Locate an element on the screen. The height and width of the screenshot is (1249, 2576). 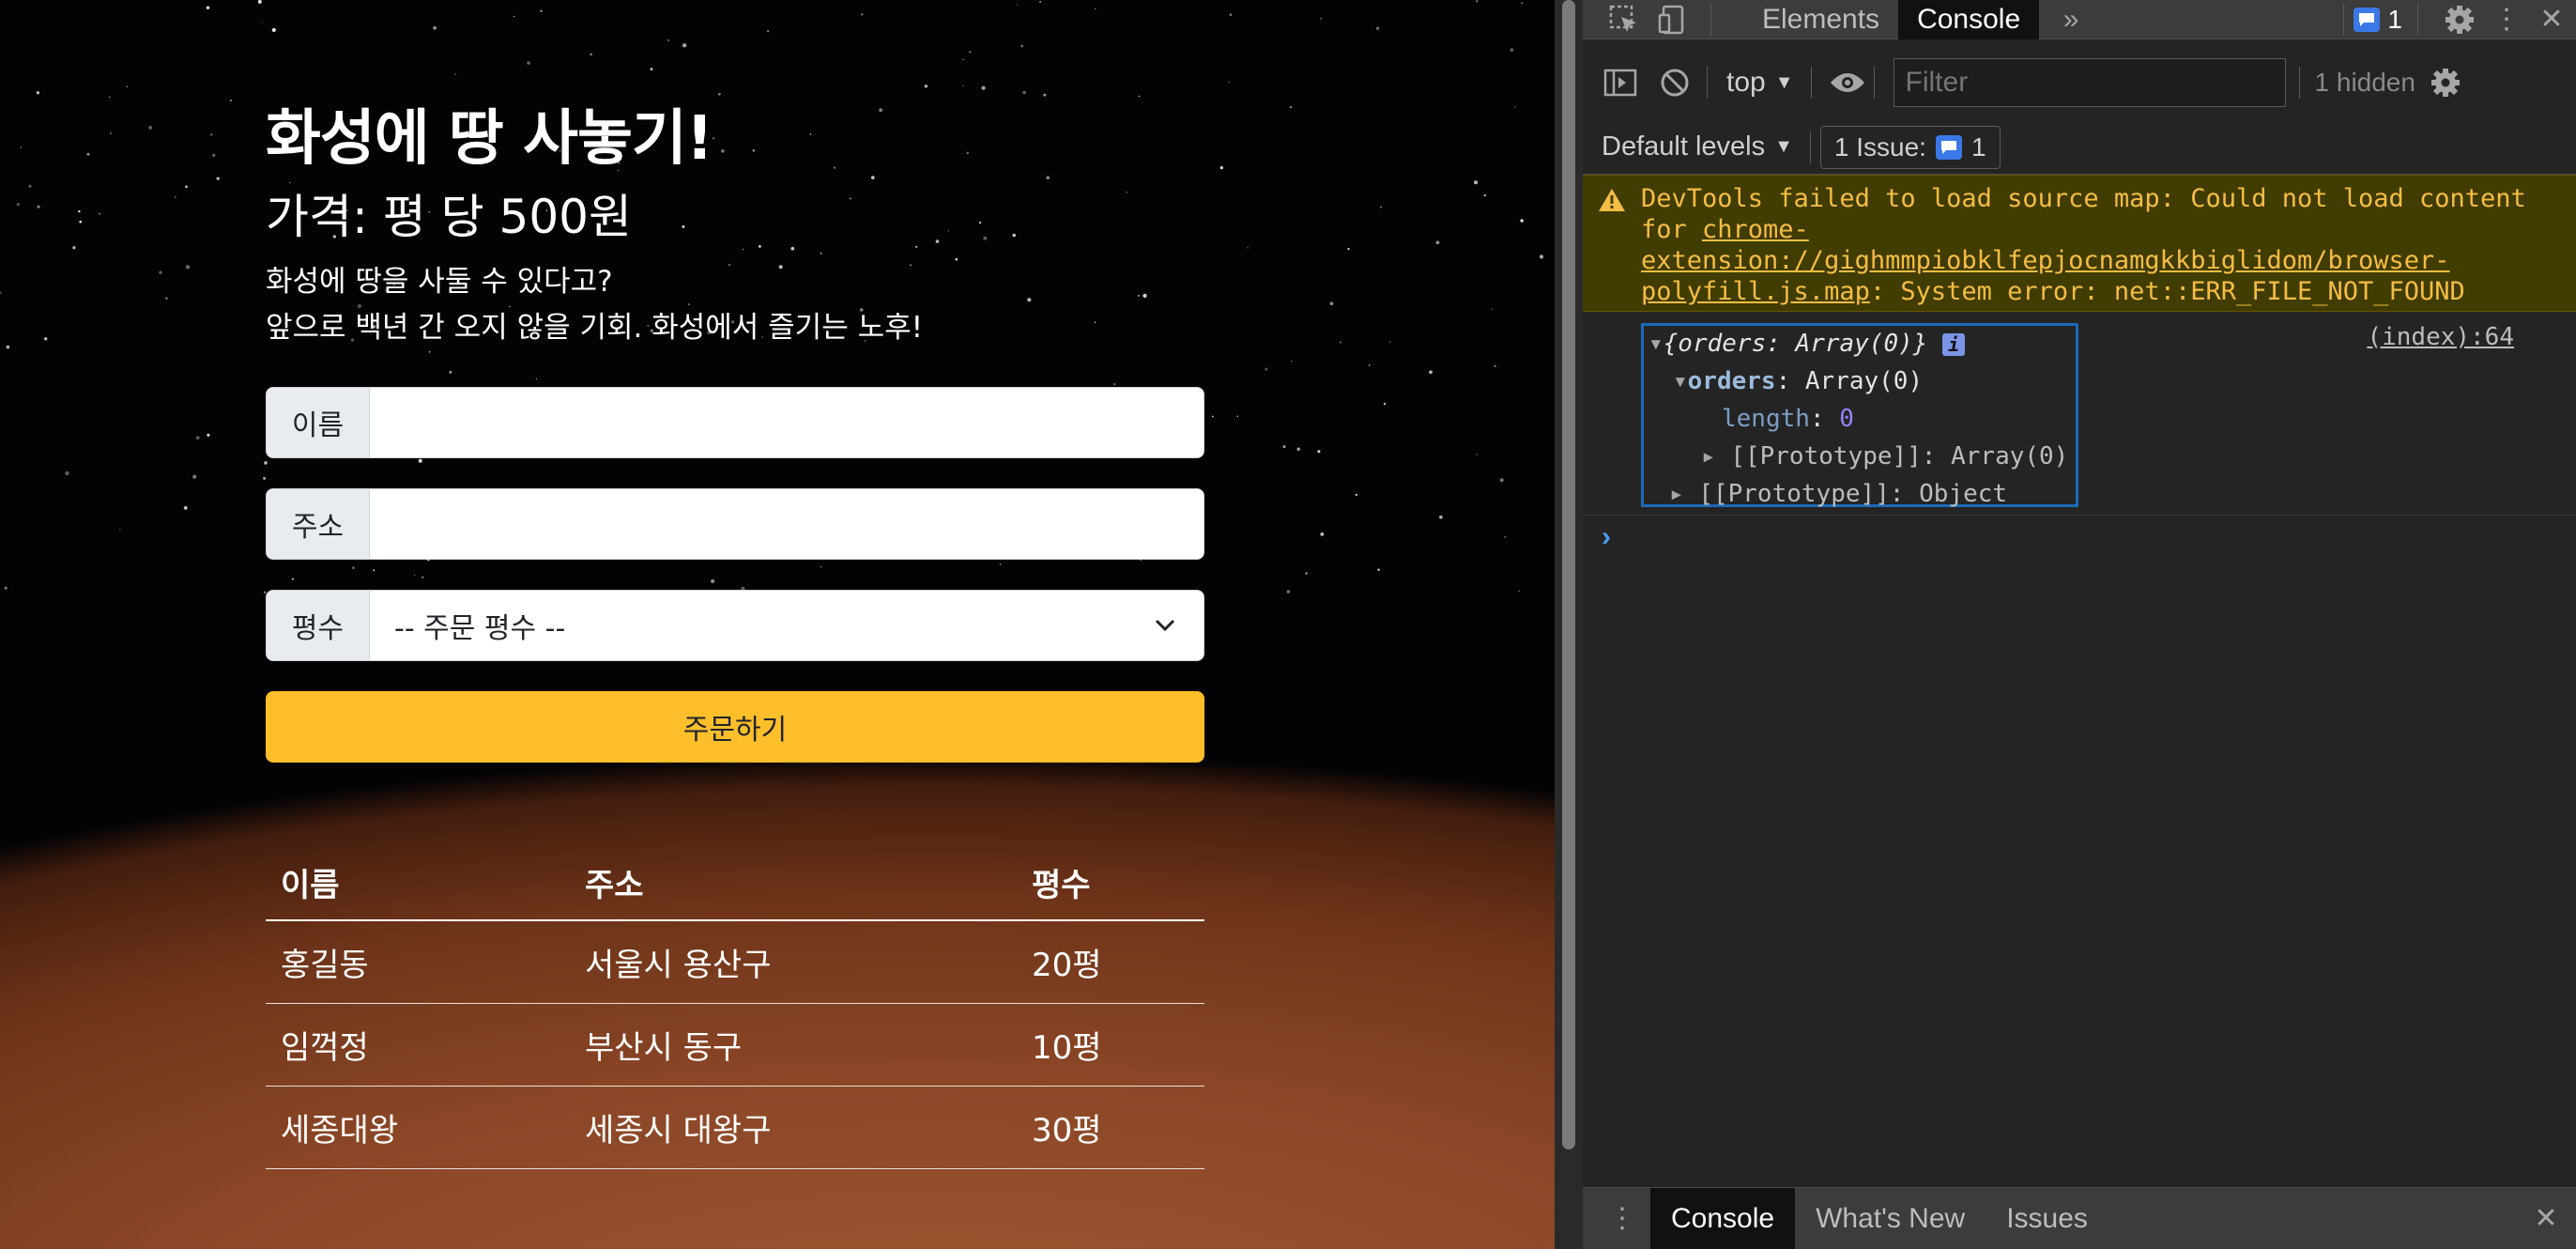
prototype-object-row: ▸ [[Prototype]]: Object is located at coordinates (1838, 494).